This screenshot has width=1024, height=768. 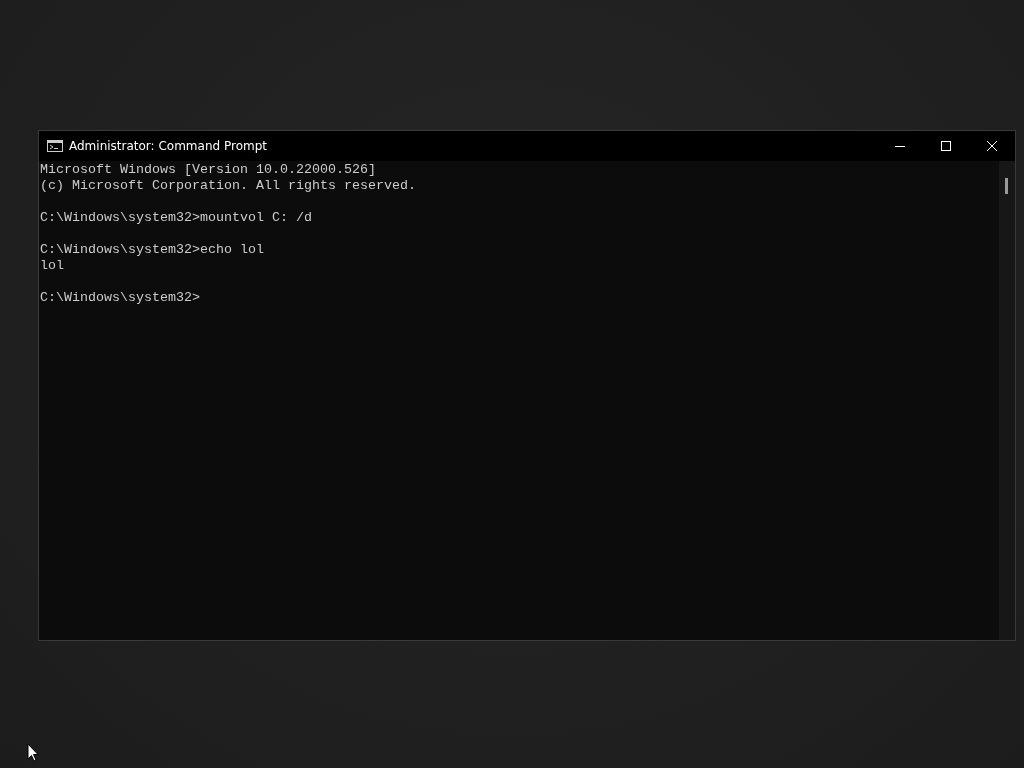 What do you see at coordinates (55, 146) in the screenshot?
I see `console-icon` at bounding box center [55, 146].